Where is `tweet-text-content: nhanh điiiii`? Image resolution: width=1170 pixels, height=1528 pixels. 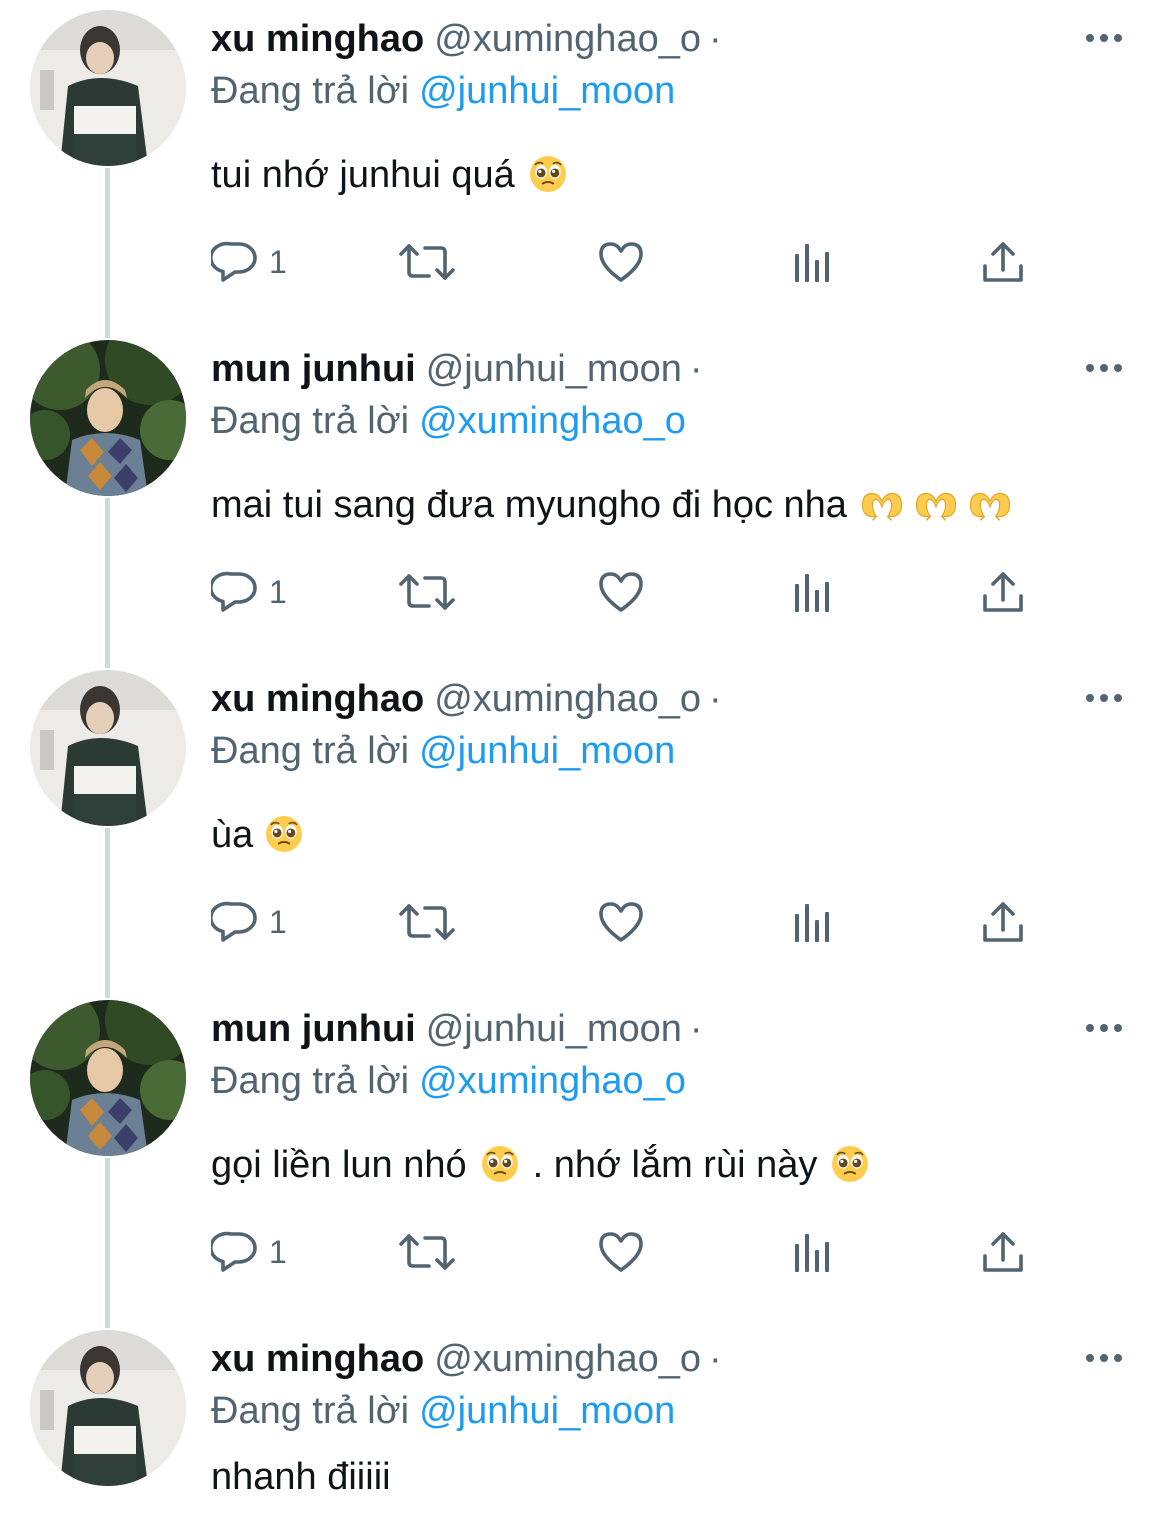 tweet-text-content: nhanh điiiii is located at coordinates (301, 1477).